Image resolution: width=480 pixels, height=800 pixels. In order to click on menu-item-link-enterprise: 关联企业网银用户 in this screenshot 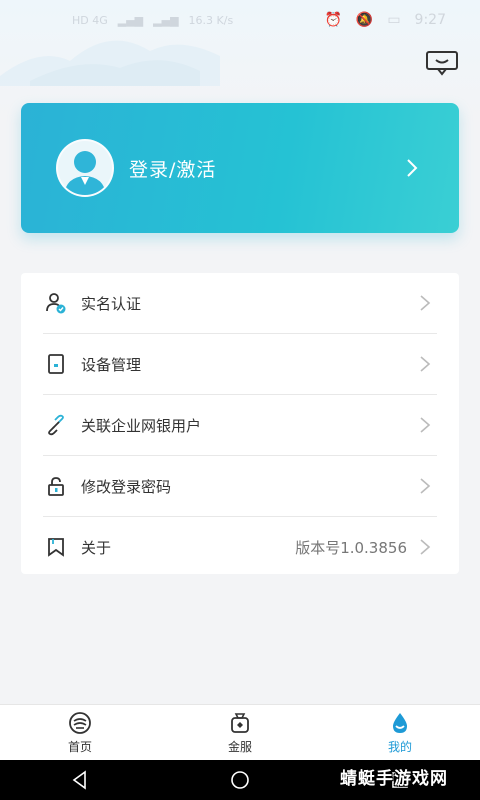, I will do `click(240, 425)`.